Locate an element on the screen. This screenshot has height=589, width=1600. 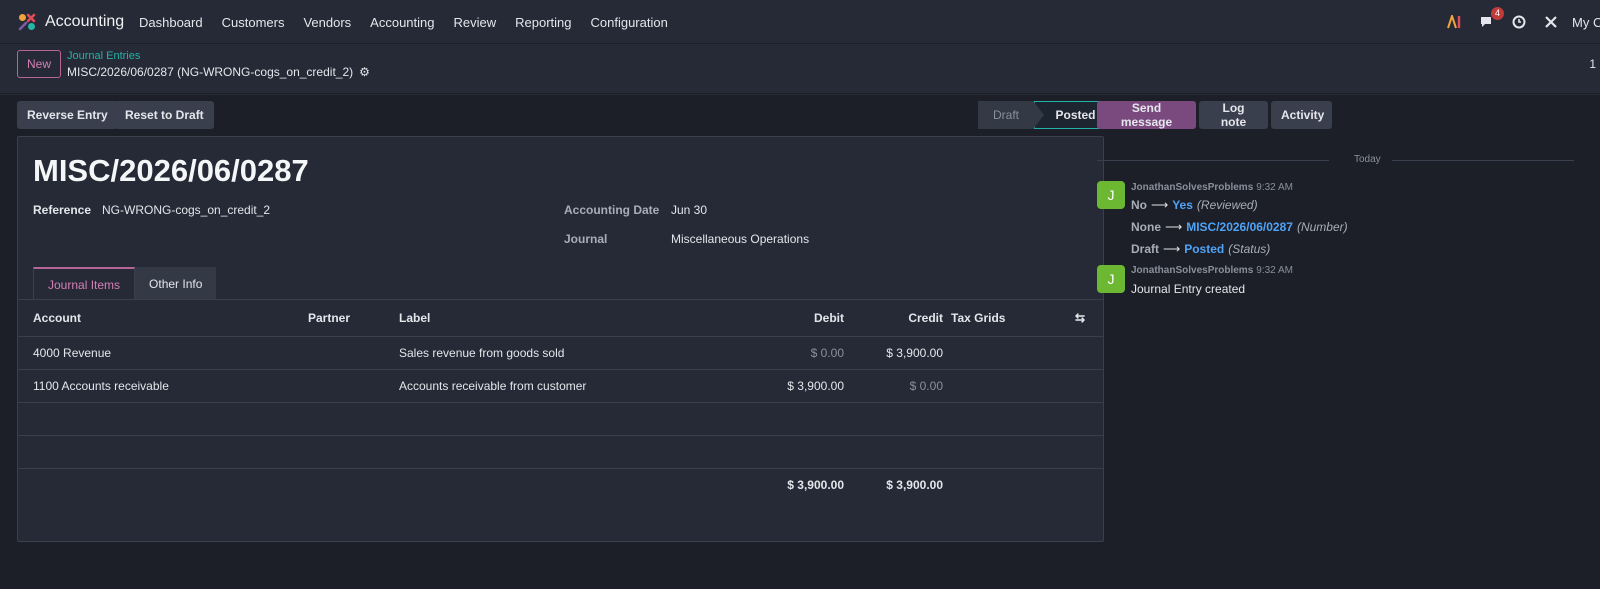
tracking-field: (Number) is located at coordinates (1322, 227).